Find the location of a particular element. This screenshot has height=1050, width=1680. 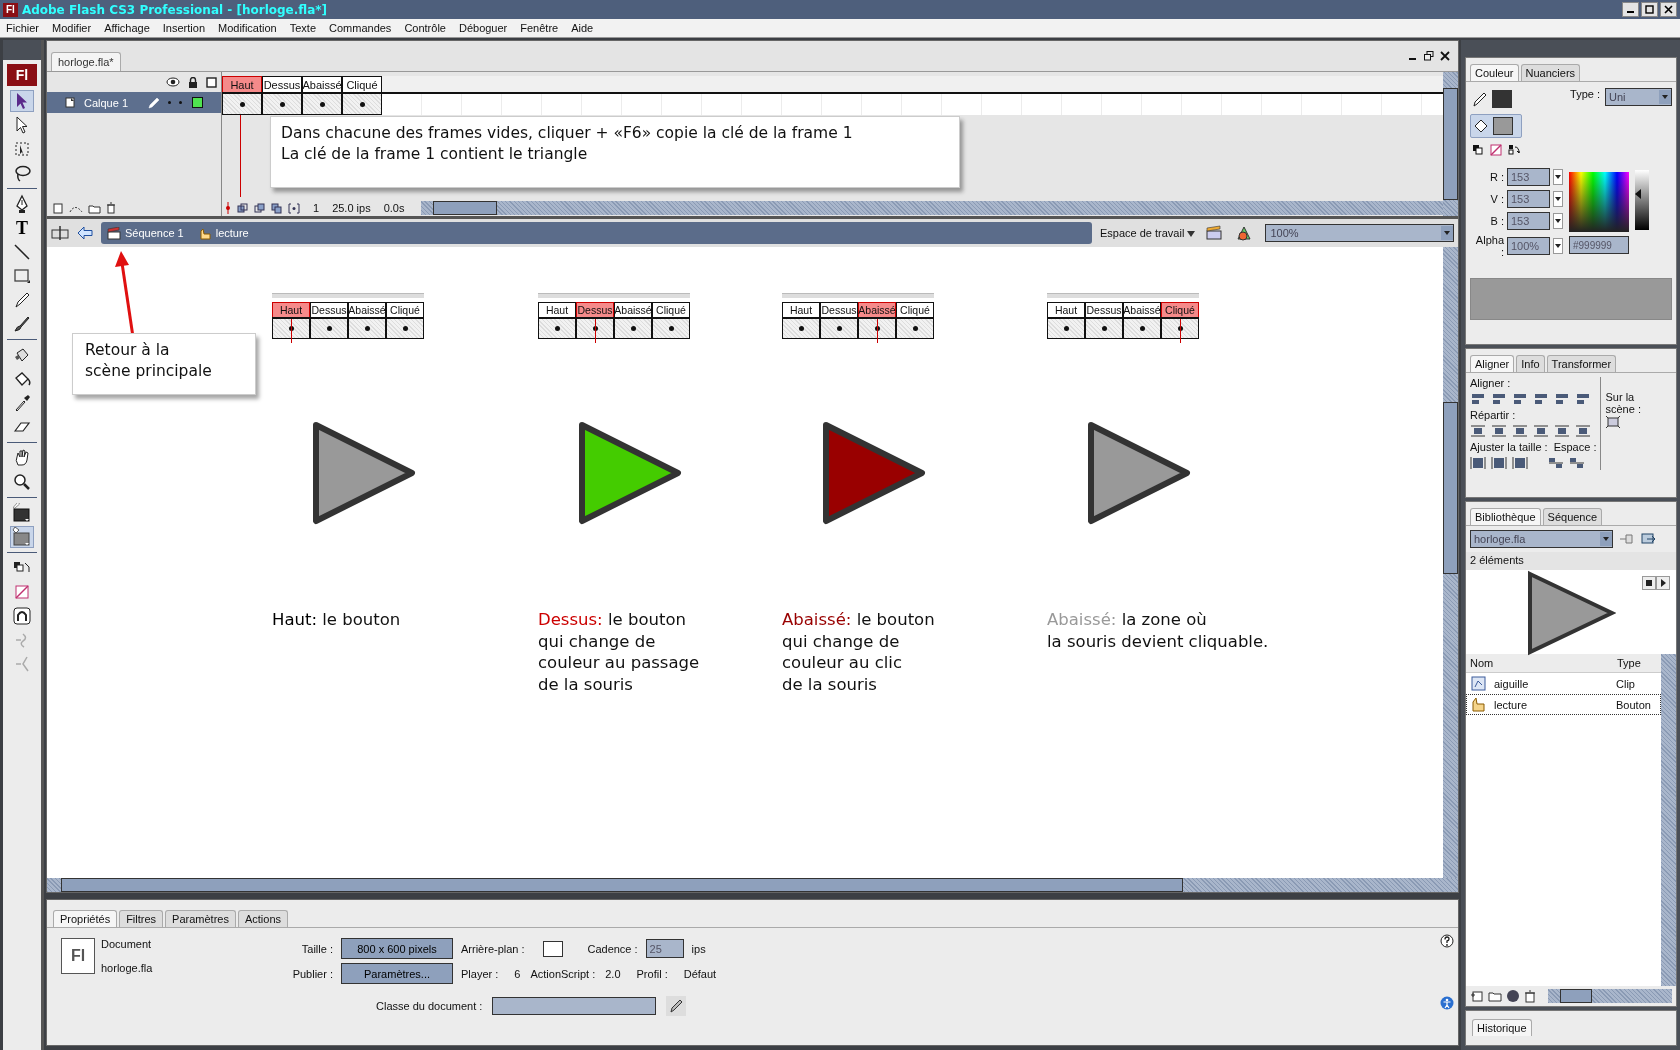

outline-icon is located at coordinates (211, 82).